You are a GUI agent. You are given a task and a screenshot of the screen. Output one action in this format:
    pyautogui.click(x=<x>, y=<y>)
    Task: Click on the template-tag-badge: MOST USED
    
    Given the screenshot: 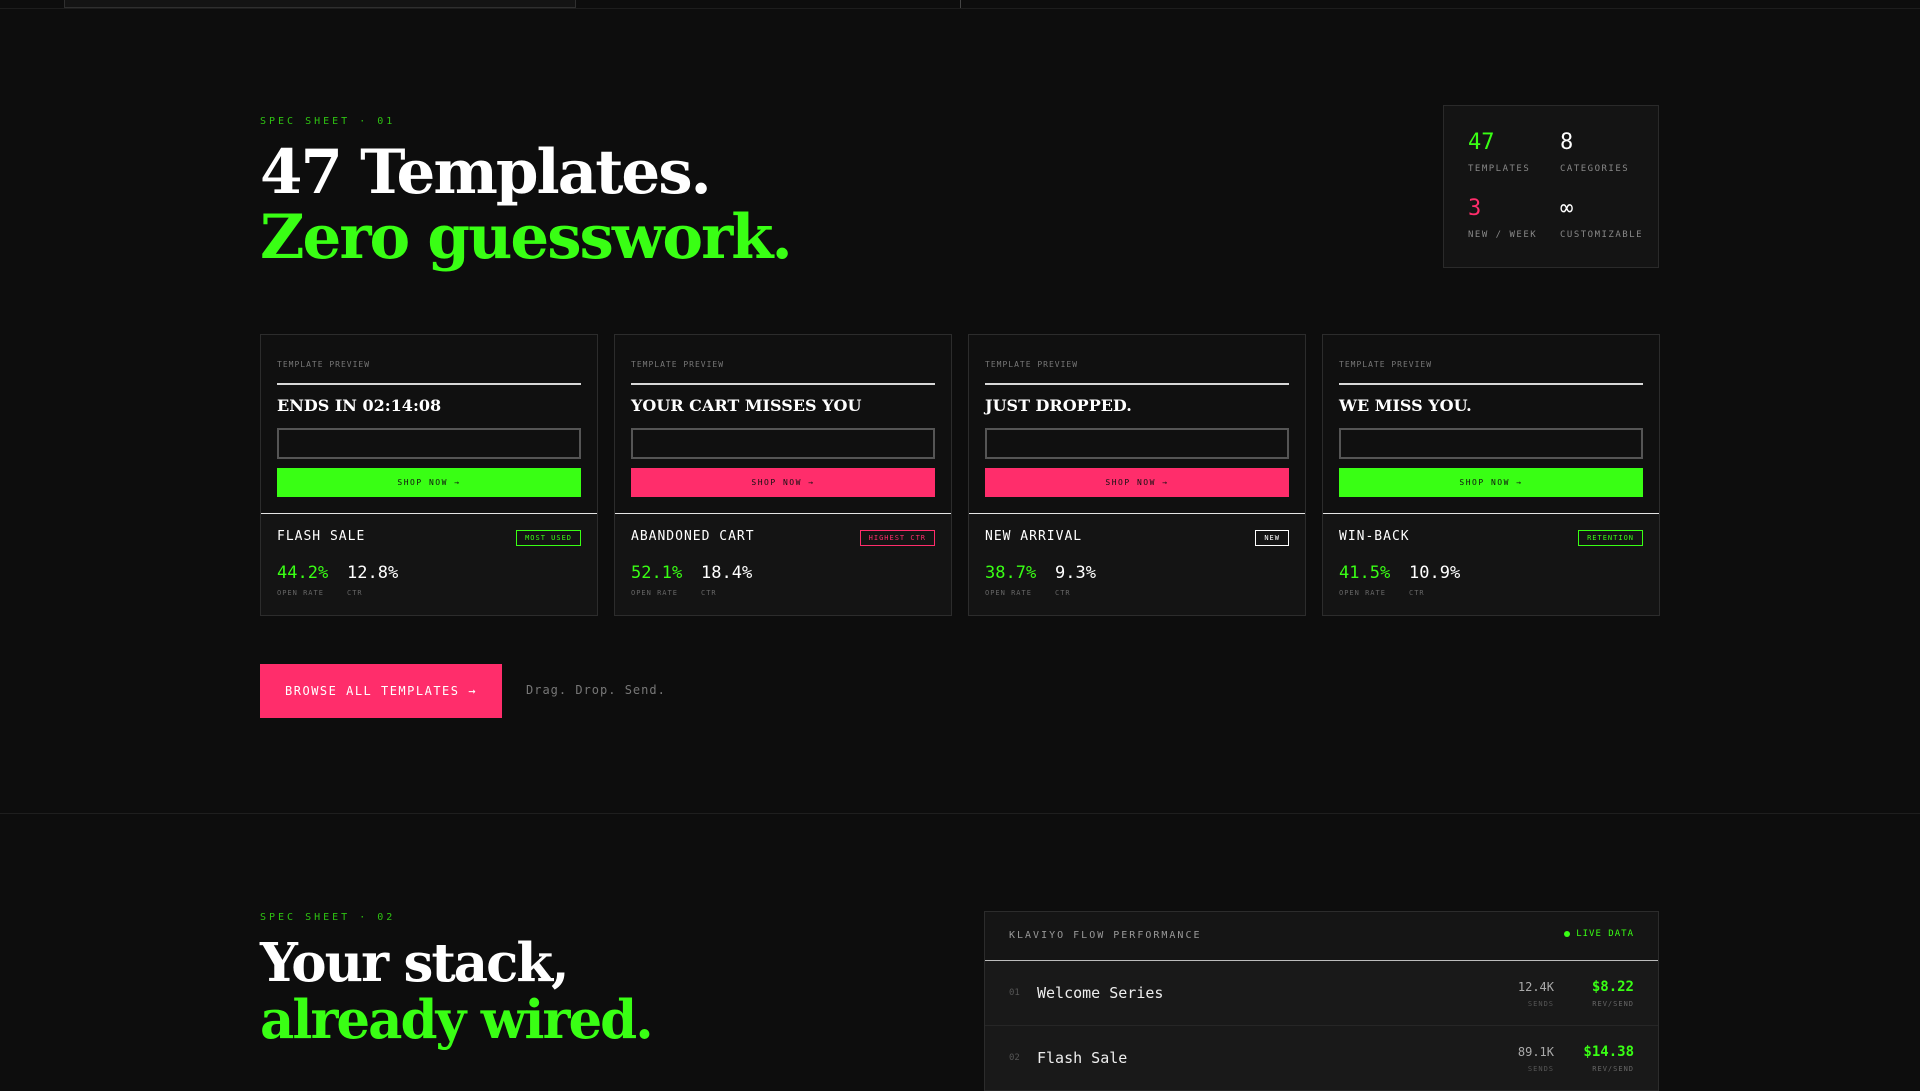 What is the action you would take?
    pyautogui.click(x=548, y=538)
    